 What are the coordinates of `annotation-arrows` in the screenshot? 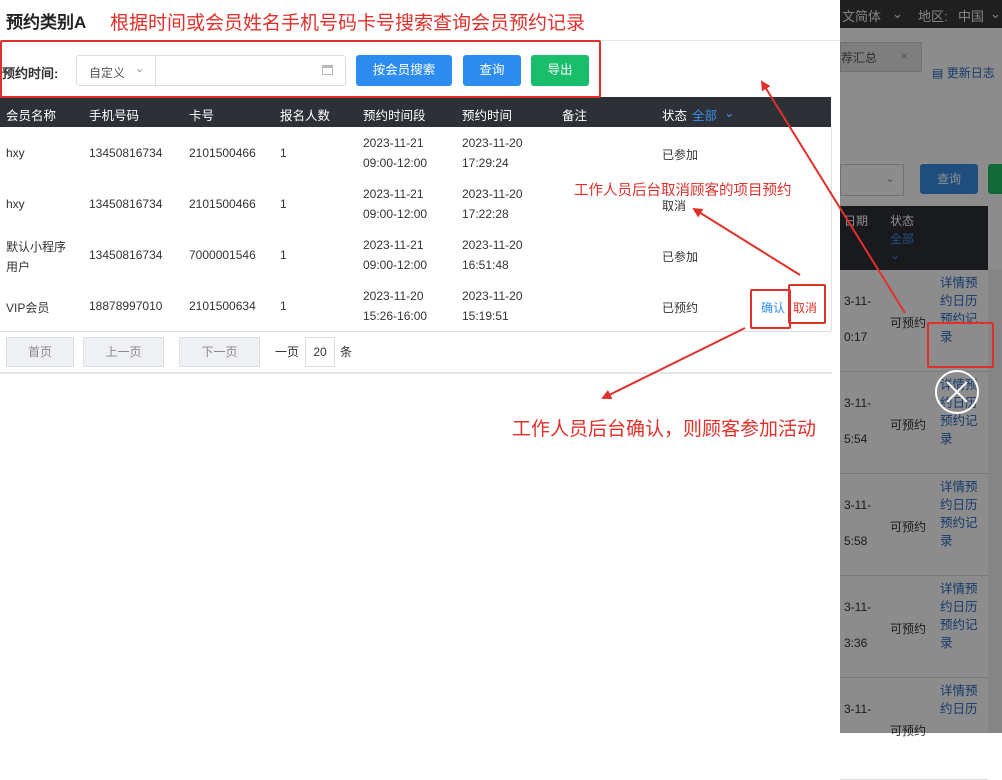 It's located at (753, 239).